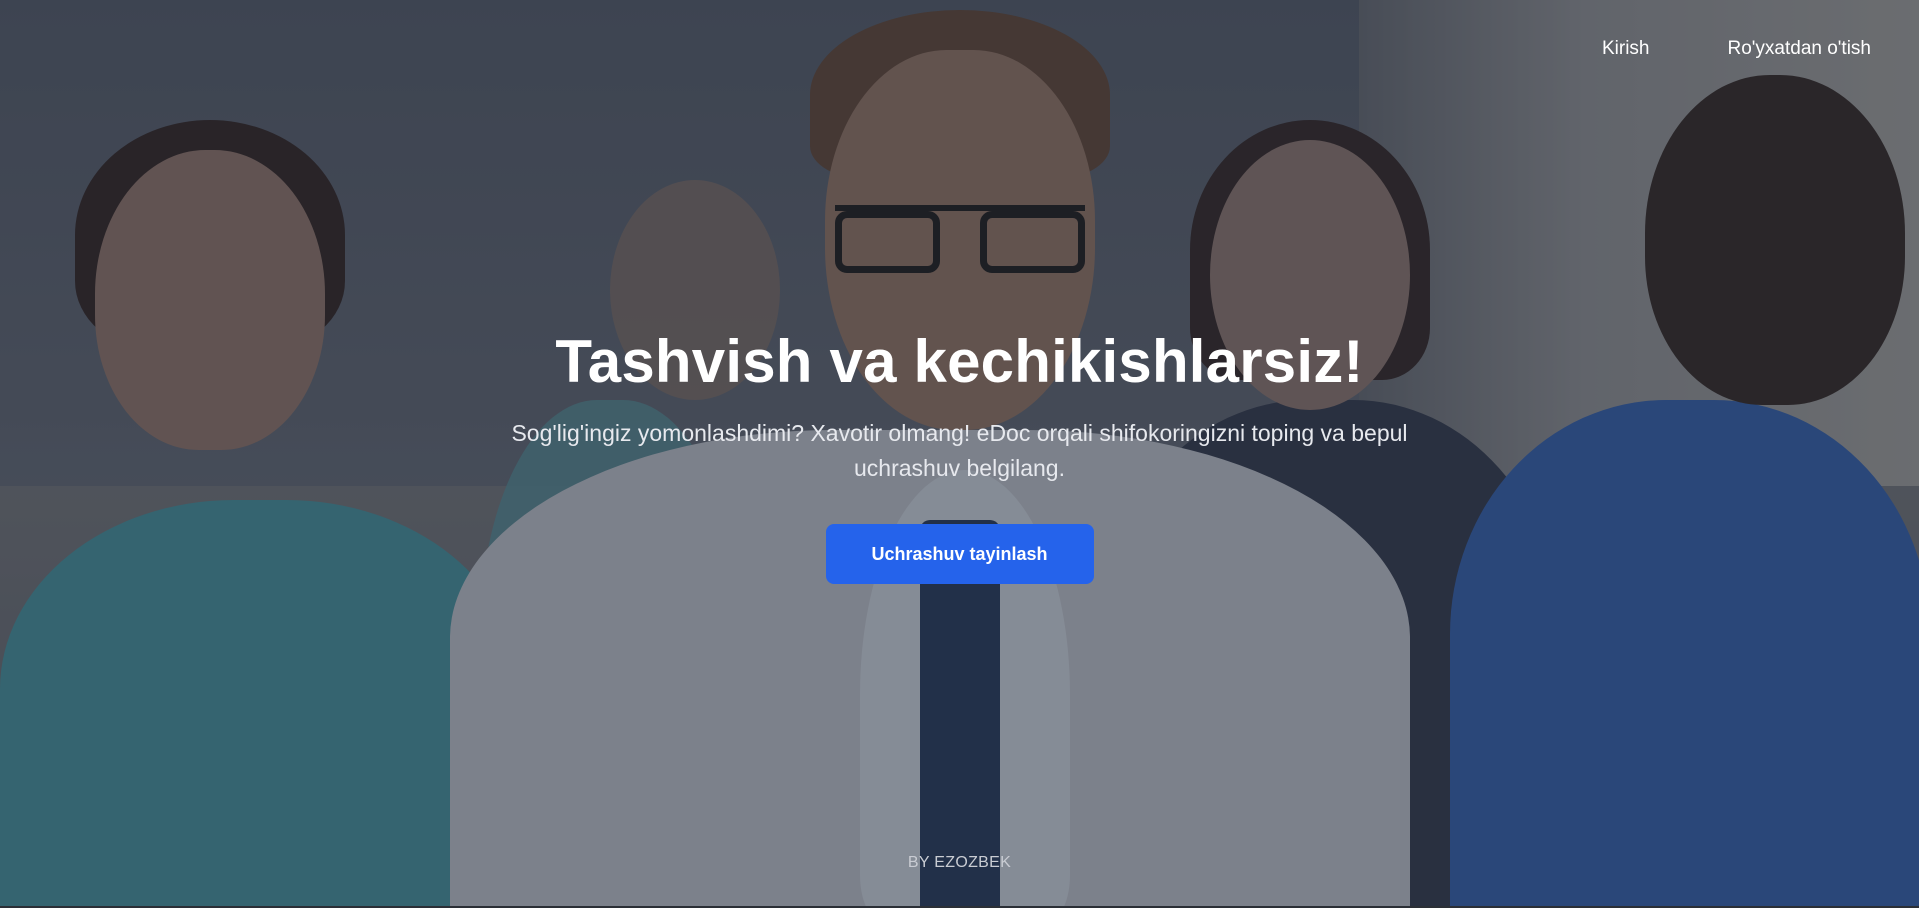 The image size is (1919, 908). What do you see at coordinates (959, 554) in the screenshot?
I see `make-appointment-button: Uchrashuv tayinlash` at bounding box center [959, 554].